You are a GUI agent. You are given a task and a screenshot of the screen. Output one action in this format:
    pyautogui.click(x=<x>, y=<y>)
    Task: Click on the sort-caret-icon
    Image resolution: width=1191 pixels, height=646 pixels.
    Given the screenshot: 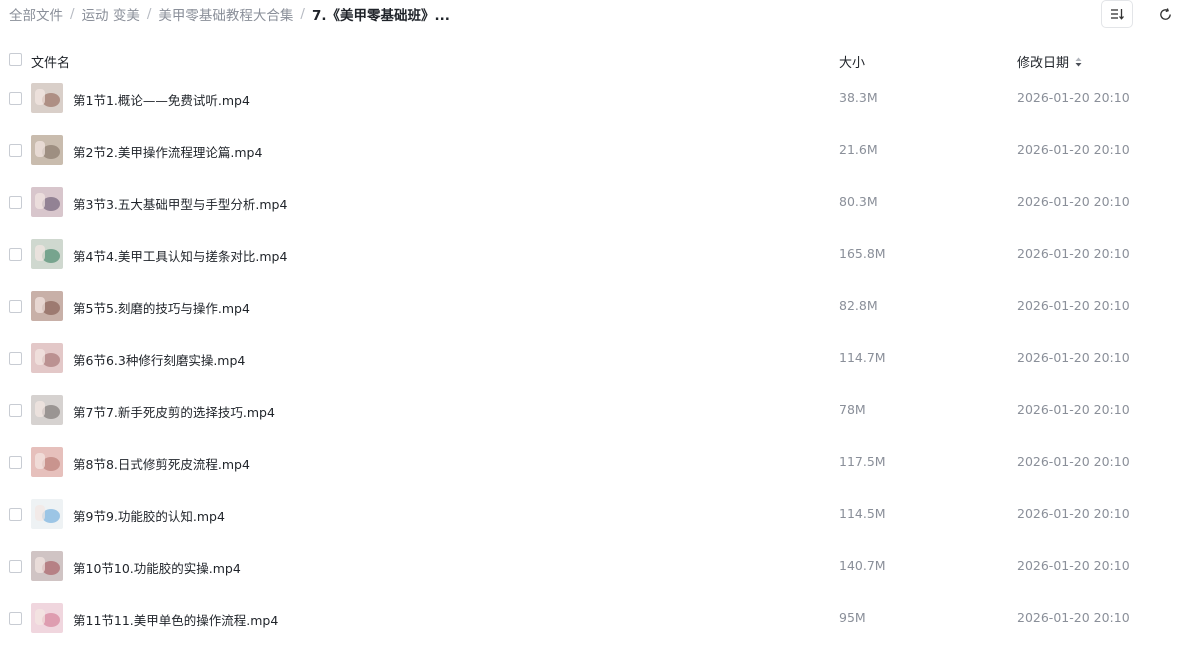 What is the action you would take?
    pyautogui.click(x=1078, y=62)
    